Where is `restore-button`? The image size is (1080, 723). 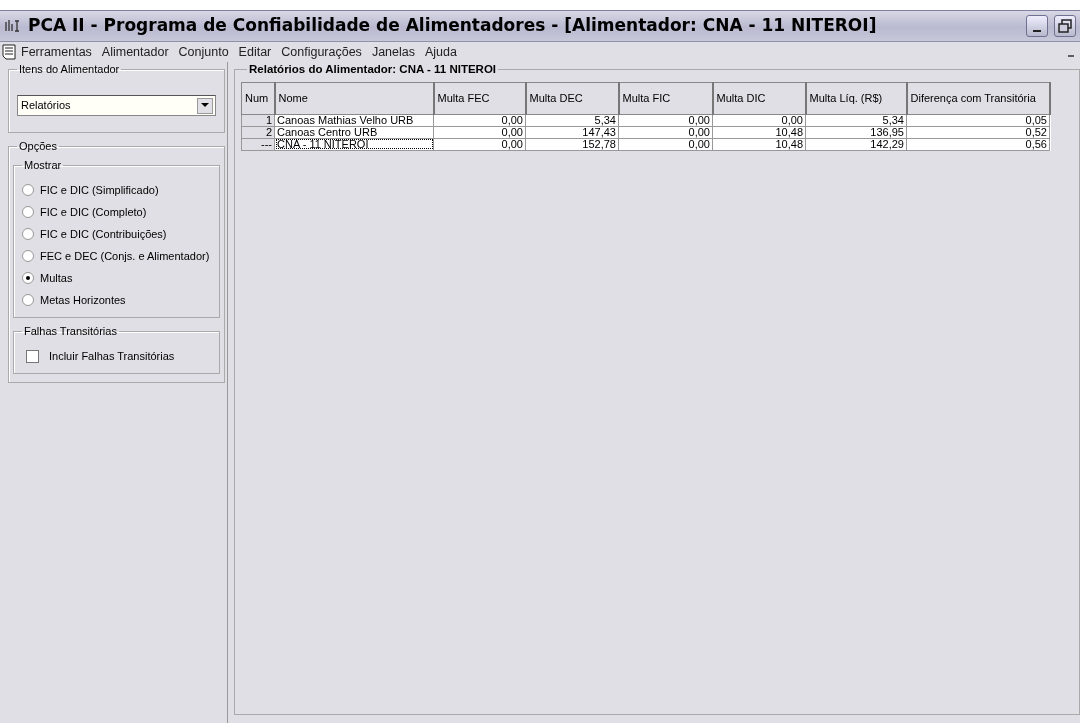 restore-button is located at coordinates (1065, 26).